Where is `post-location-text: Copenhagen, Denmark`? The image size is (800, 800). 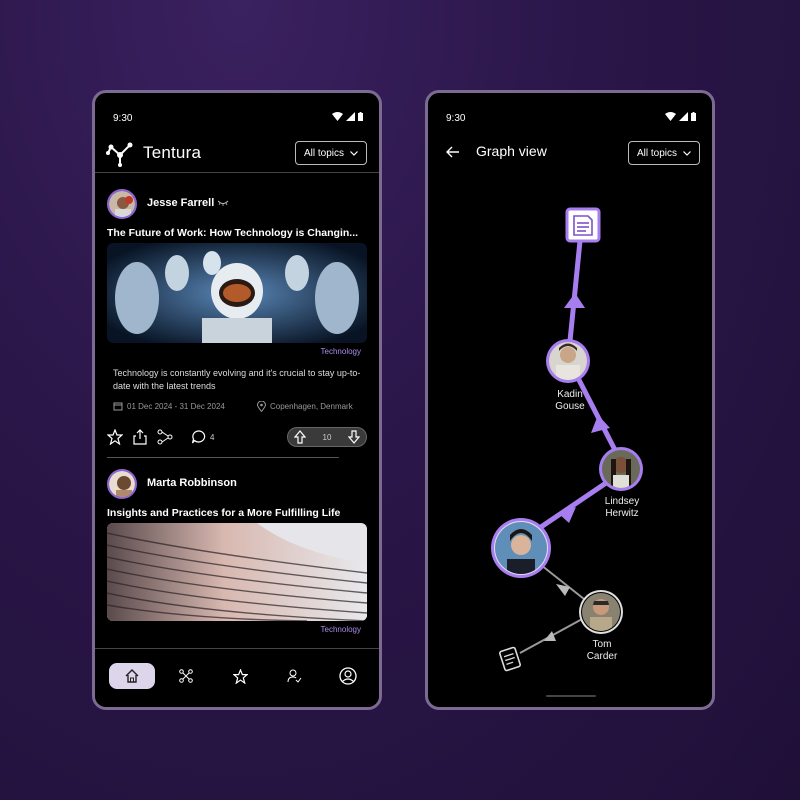
post-location-text: Copenhagen, Denmark is located at coordinates (311, 406).